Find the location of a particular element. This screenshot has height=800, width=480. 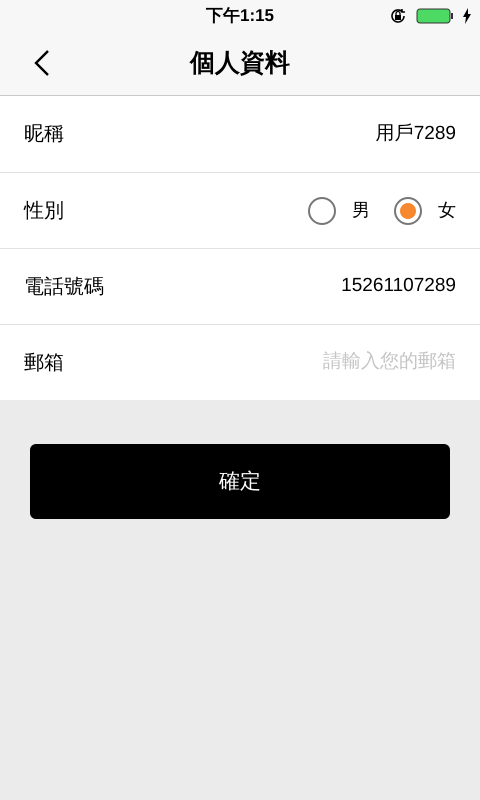

confirm-button: 確定 is located at coordinates (240, 481).